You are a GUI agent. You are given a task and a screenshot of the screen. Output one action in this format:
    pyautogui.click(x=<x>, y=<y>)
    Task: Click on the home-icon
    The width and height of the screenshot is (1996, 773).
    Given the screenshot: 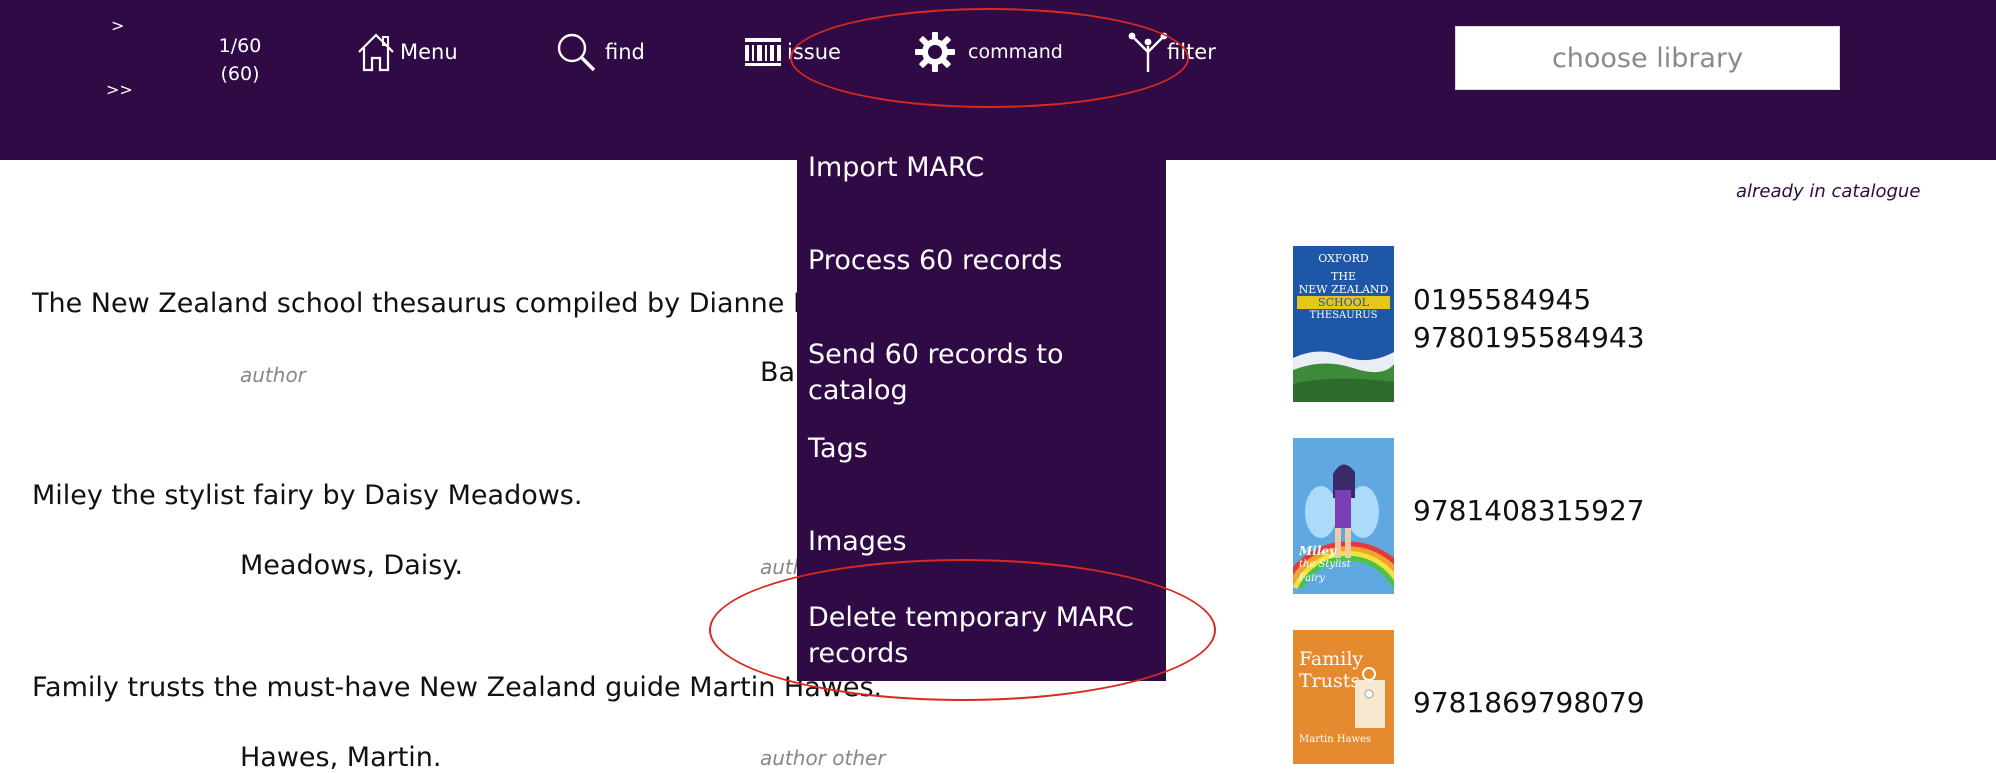 What is the action you would take?
    pyautogui.click(x=376, y=52)
    